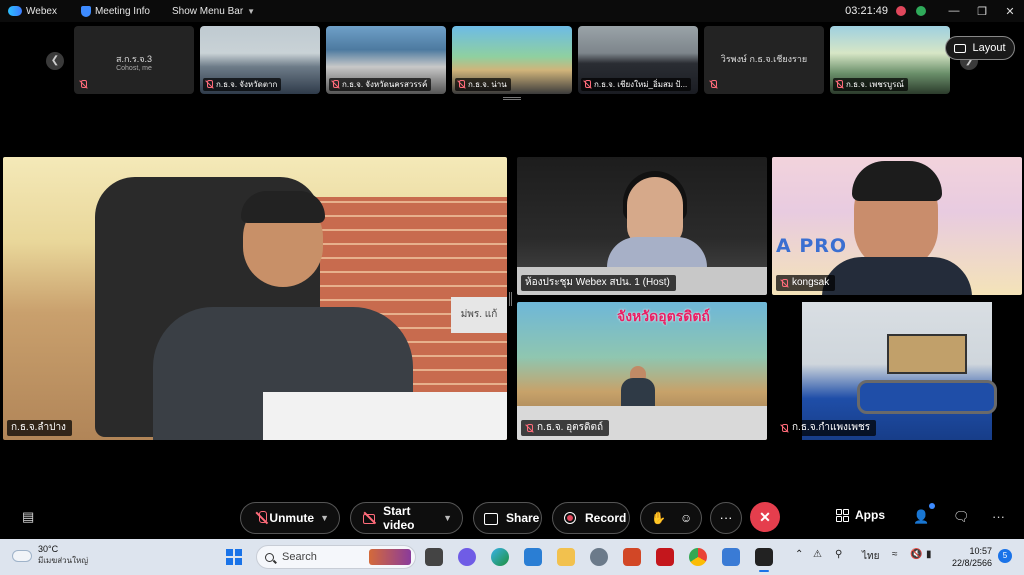 The image size is (1024, 575). What do you see at coordinates (15, 11) in the screenshot?
I see `webex-logo-icon` at bounding box center [15, 11].